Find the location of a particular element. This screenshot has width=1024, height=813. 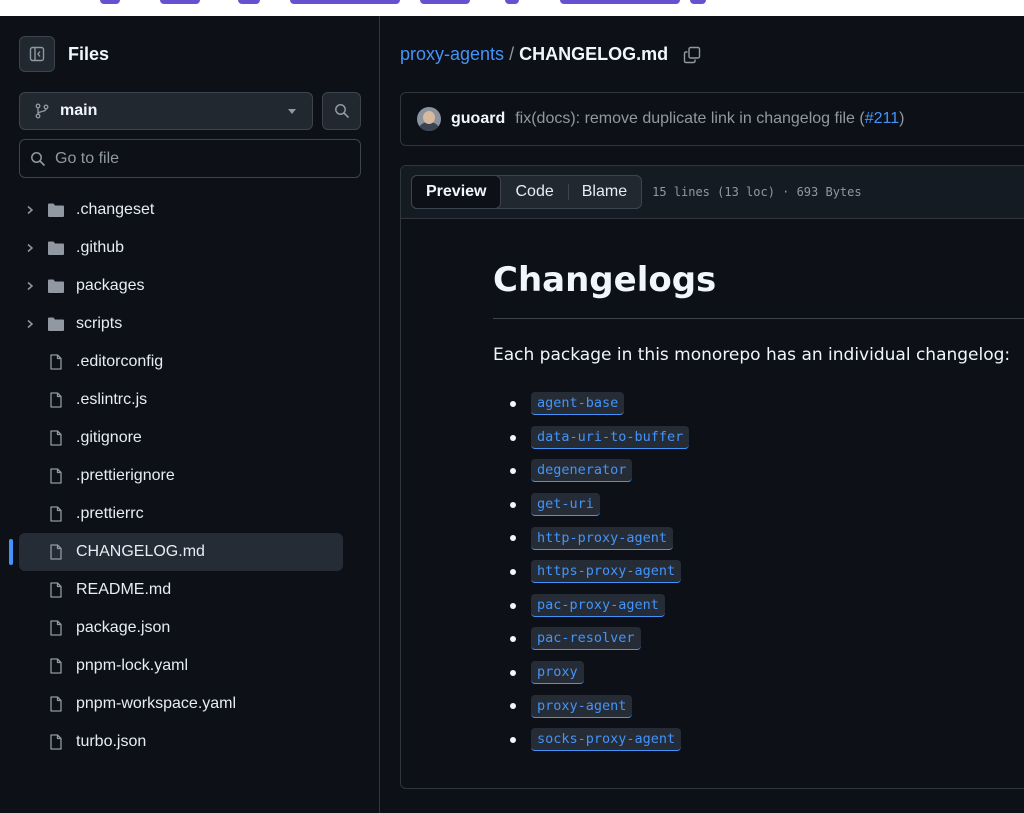

commit-pr-link: #211 is located at coordinates (882, 118).